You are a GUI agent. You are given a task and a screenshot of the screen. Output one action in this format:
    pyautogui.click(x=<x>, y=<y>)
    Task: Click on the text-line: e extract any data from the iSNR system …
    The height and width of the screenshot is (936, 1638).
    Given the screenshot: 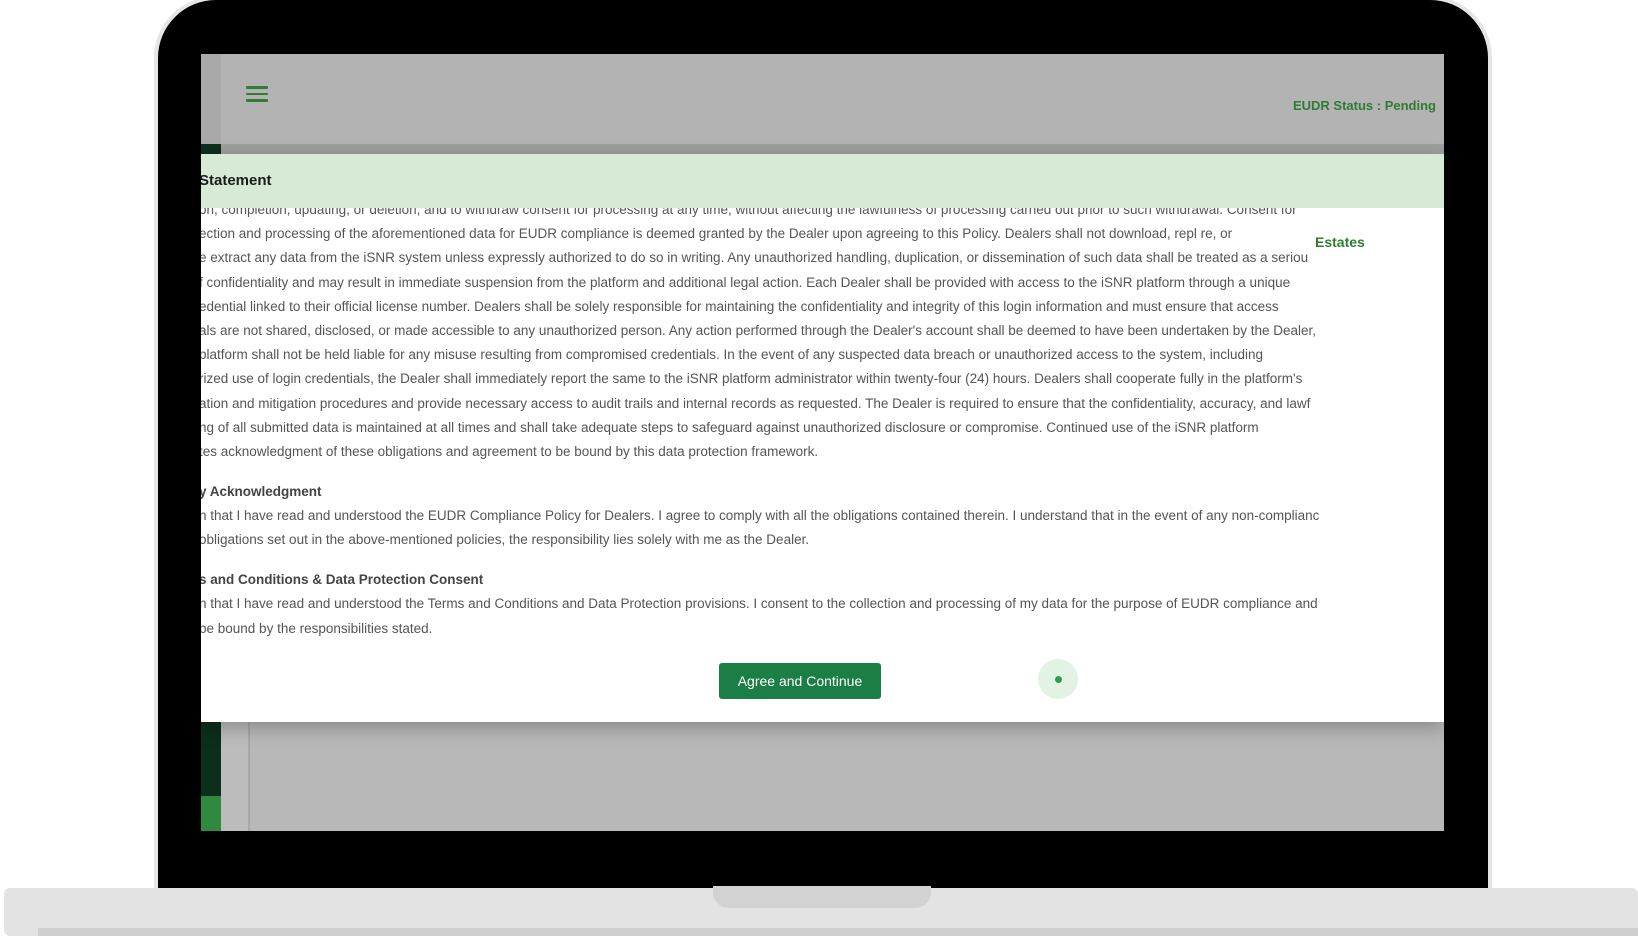 What is the action you would take?
    pyautogui.click(x=755, y=258)
    